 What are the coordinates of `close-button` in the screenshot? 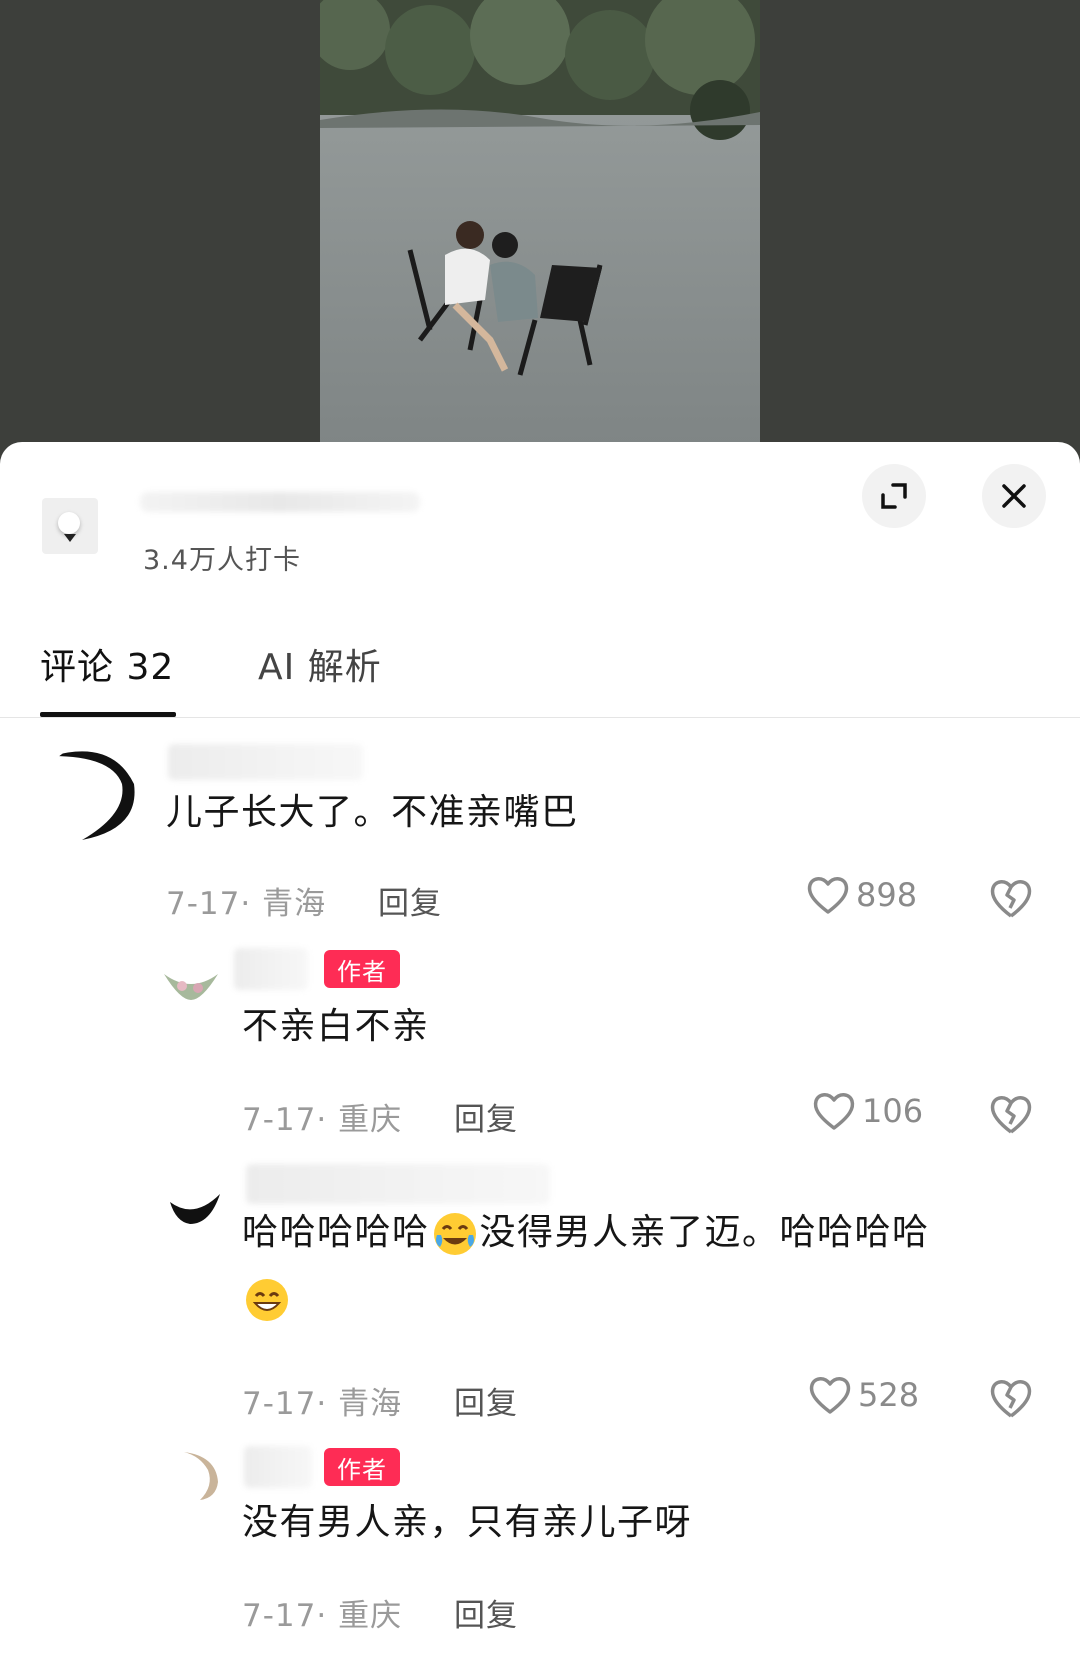 It's located at (1014, 496).